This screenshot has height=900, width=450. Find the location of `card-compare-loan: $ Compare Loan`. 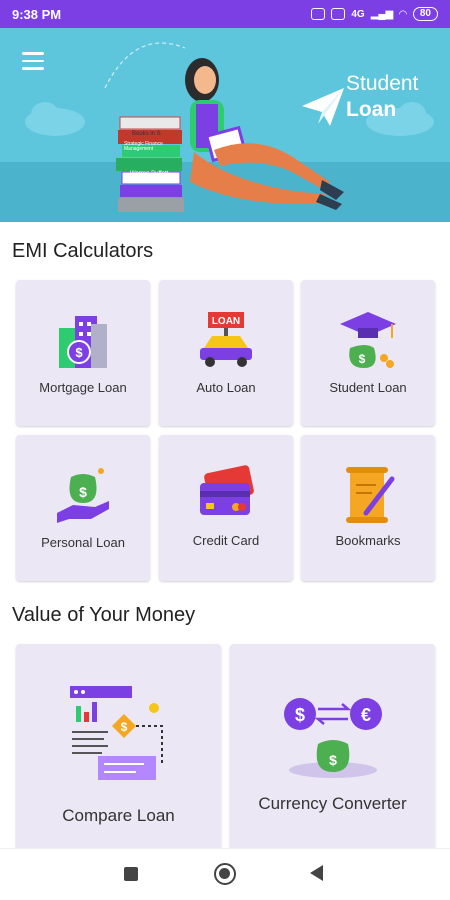

card-compare-loan: $ Compare Loan is located at coordinates (118, 749).